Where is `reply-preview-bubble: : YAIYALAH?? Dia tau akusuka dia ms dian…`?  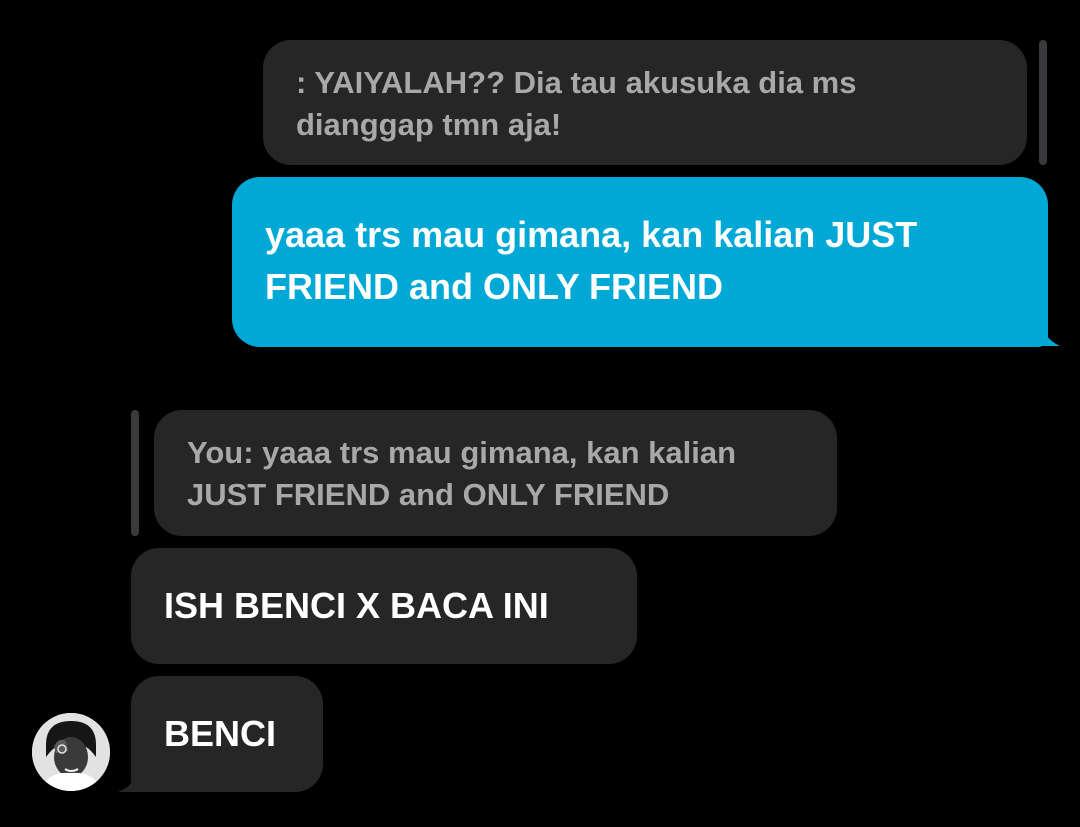
reply-preview-bubble: : YAIYALAH?? Dia tau akusuka dia ms dian… is located at coordinates (645, 102).